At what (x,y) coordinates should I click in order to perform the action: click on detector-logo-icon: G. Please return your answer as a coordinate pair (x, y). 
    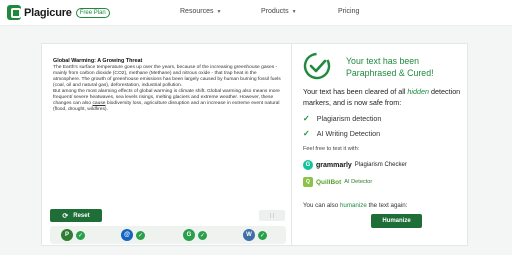
    Looking at the image, I should click on (189, 235).